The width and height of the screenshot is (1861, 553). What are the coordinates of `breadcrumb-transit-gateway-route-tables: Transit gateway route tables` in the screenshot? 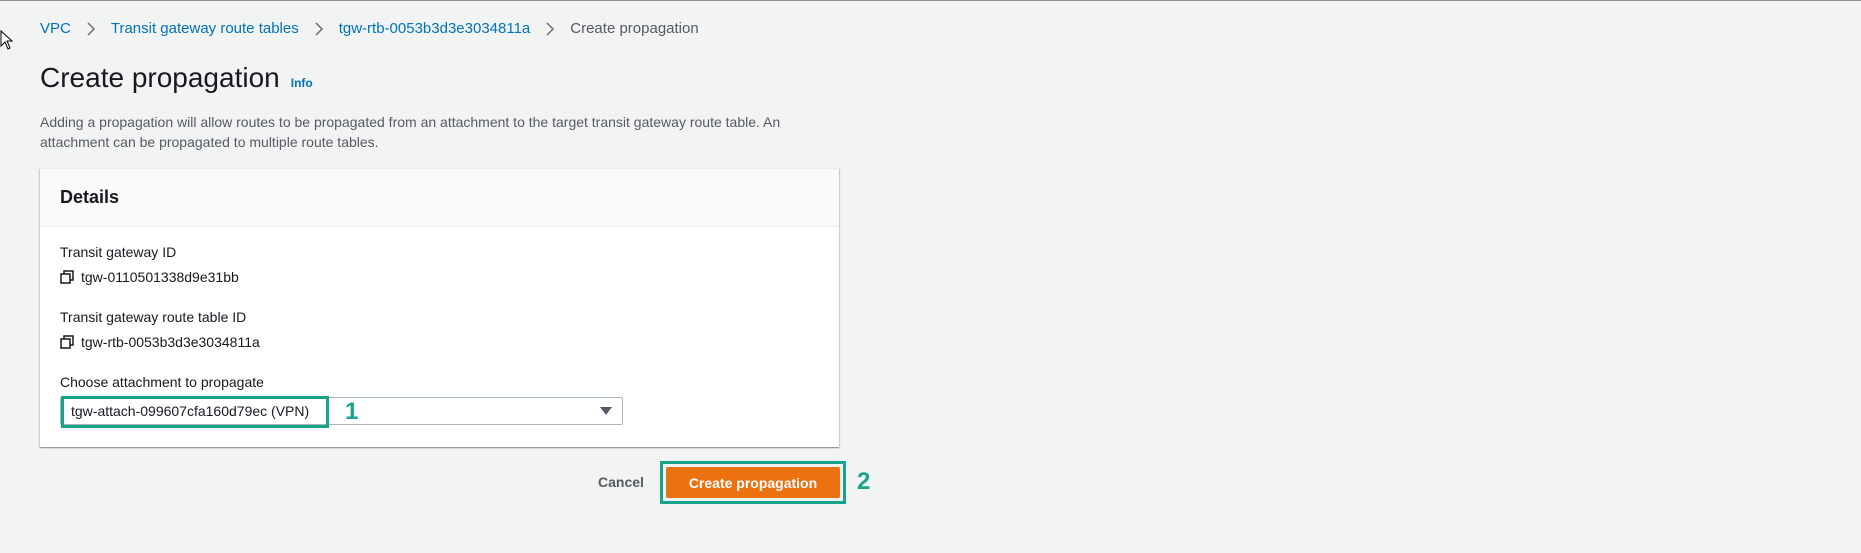 It's located at (205, 28).